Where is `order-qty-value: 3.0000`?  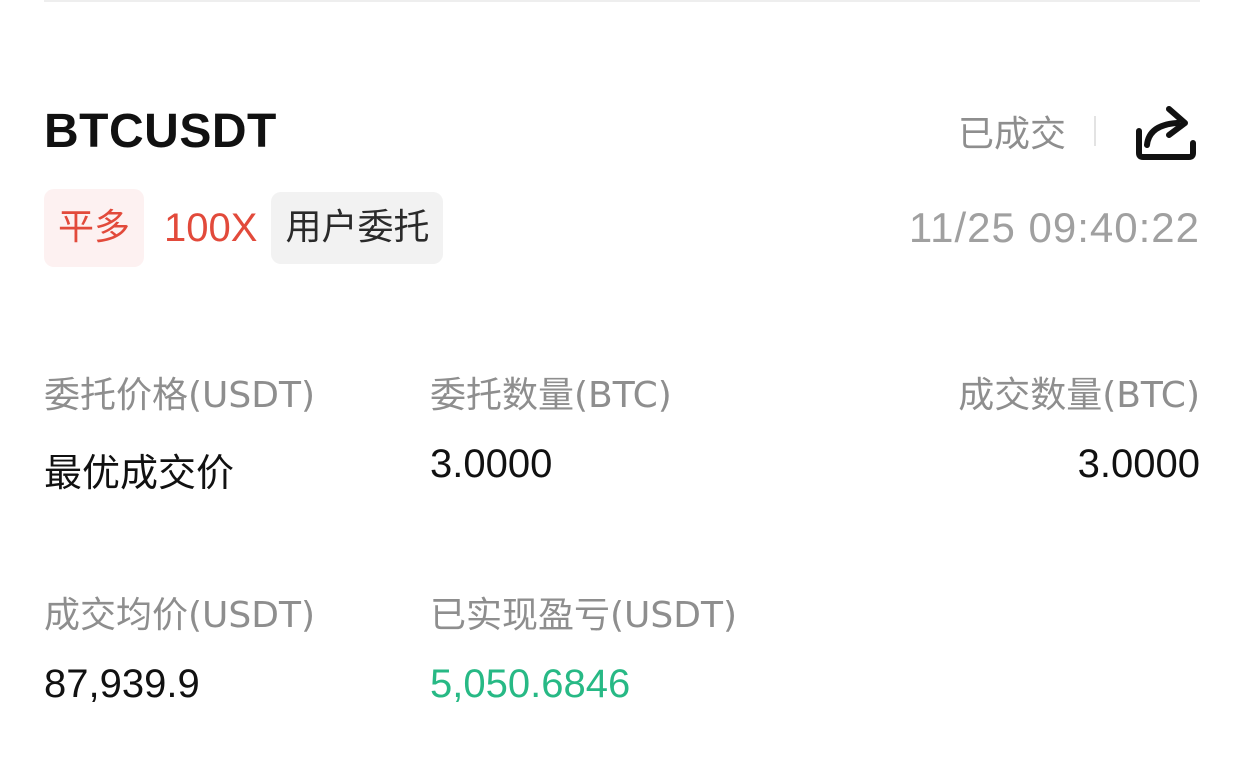 order-qty-value: 3.0000 is located at coordinates (491, 464).